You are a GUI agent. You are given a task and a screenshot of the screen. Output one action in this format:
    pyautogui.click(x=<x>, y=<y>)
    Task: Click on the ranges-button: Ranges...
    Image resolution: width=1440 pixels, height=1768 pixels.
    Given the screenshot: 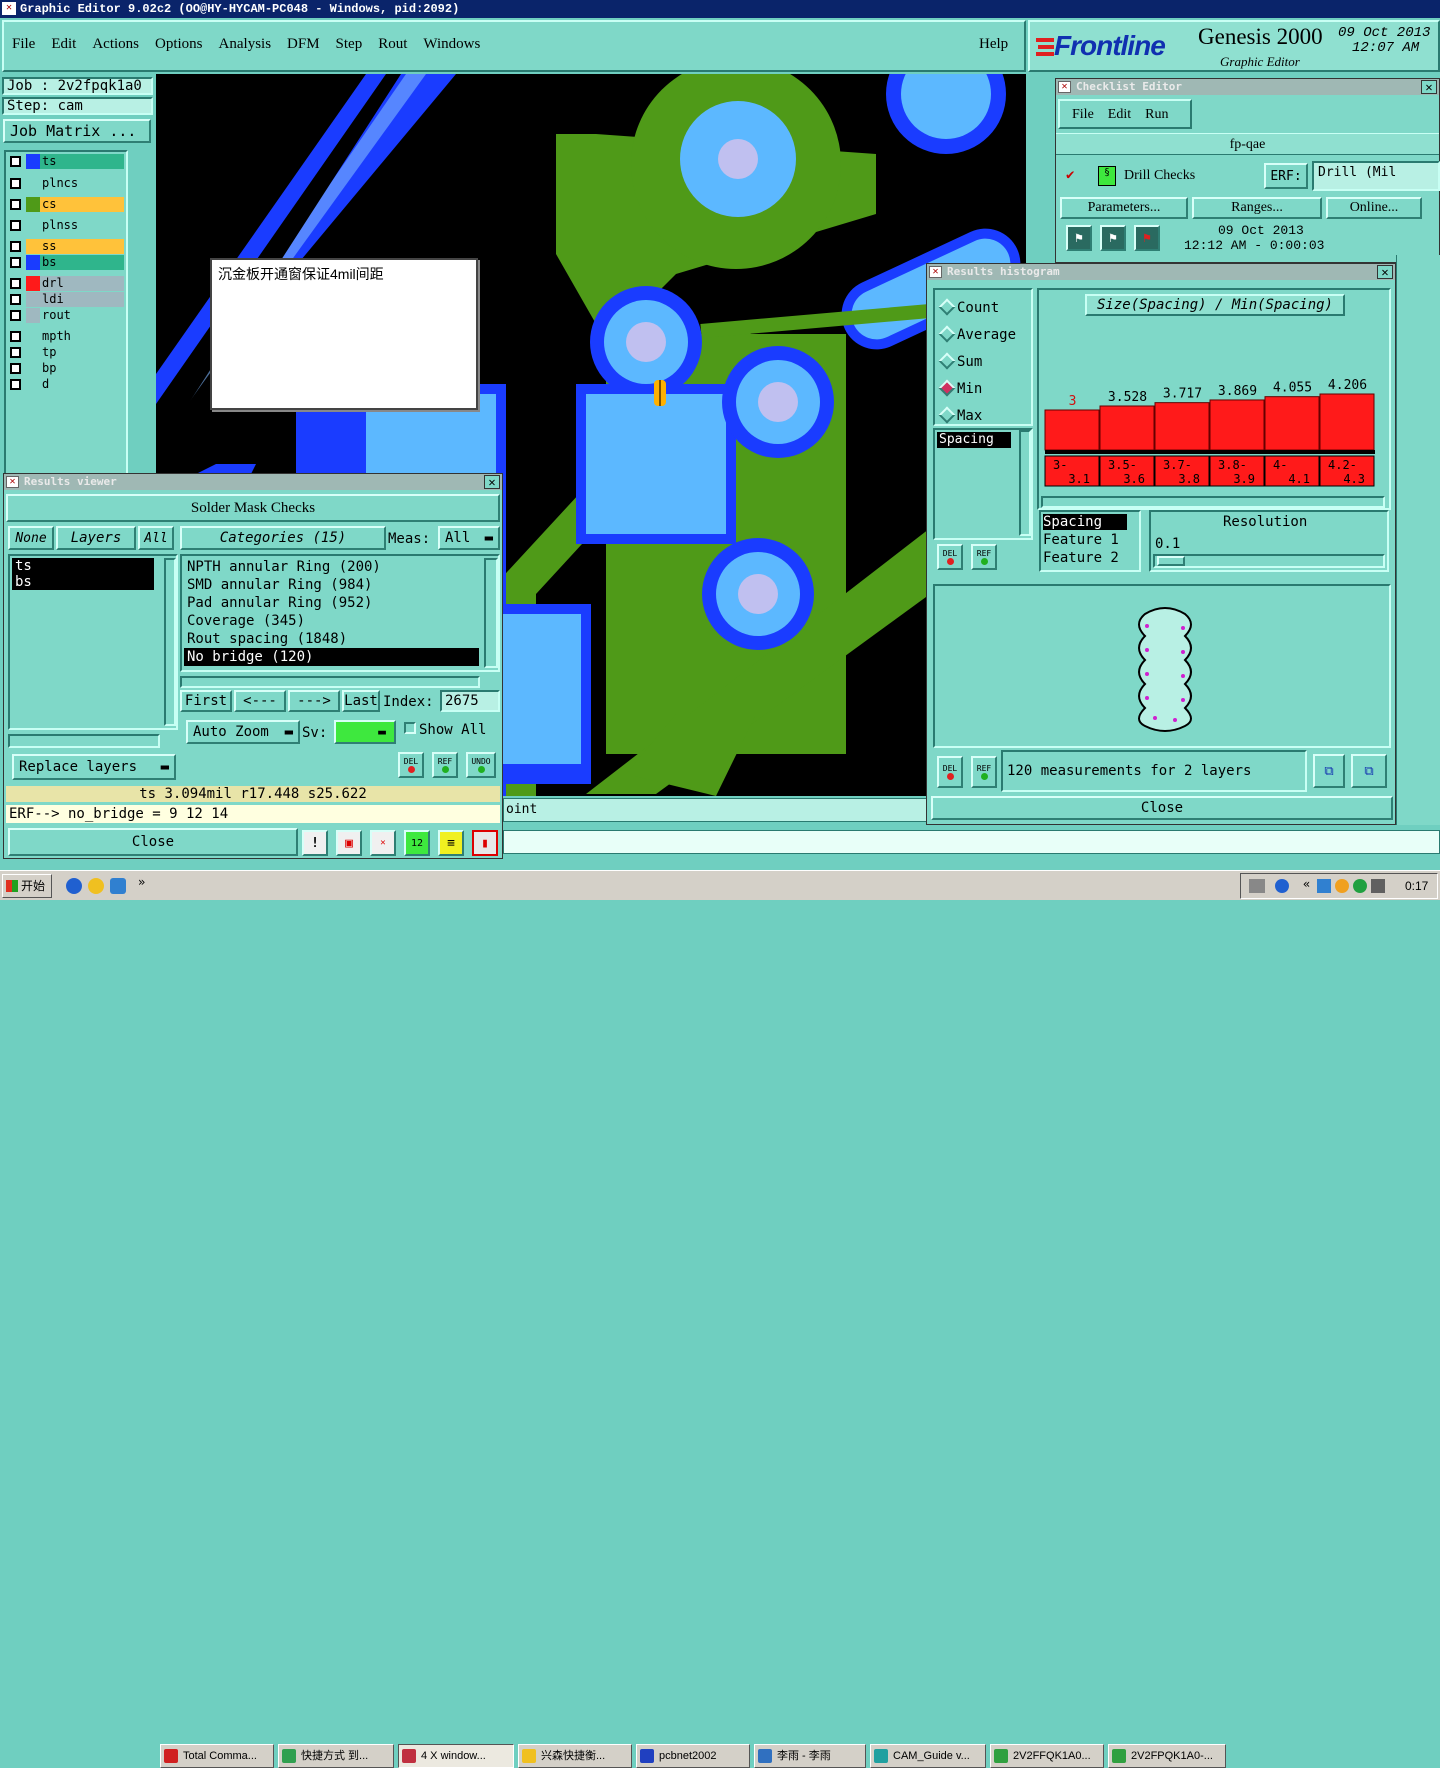 What is the action you would take?
    pyautogui.click(x=1257, y=208)
    